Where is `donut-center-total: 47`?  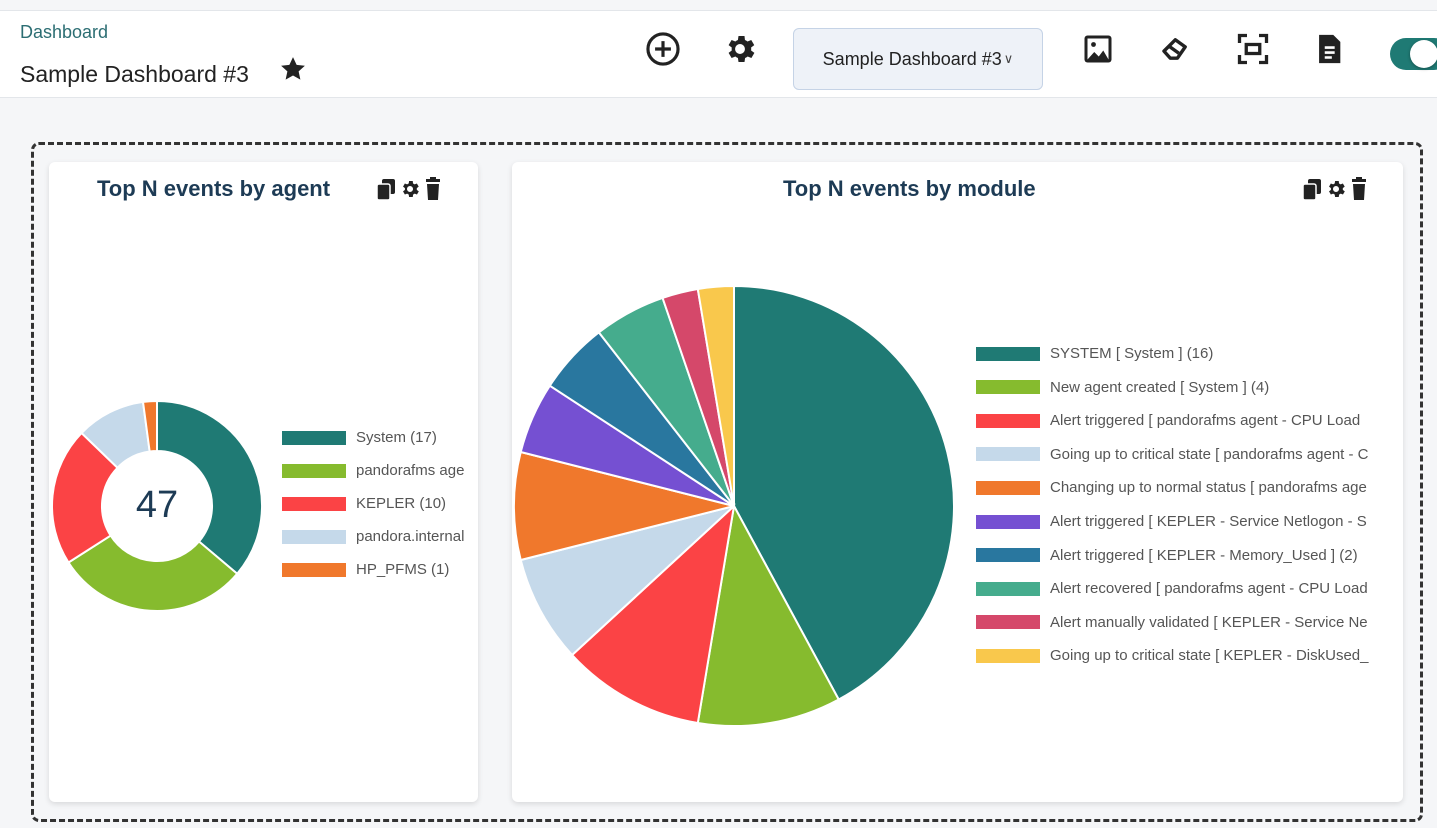
donut-center-total: 47 is located at coordinates (157, 505).